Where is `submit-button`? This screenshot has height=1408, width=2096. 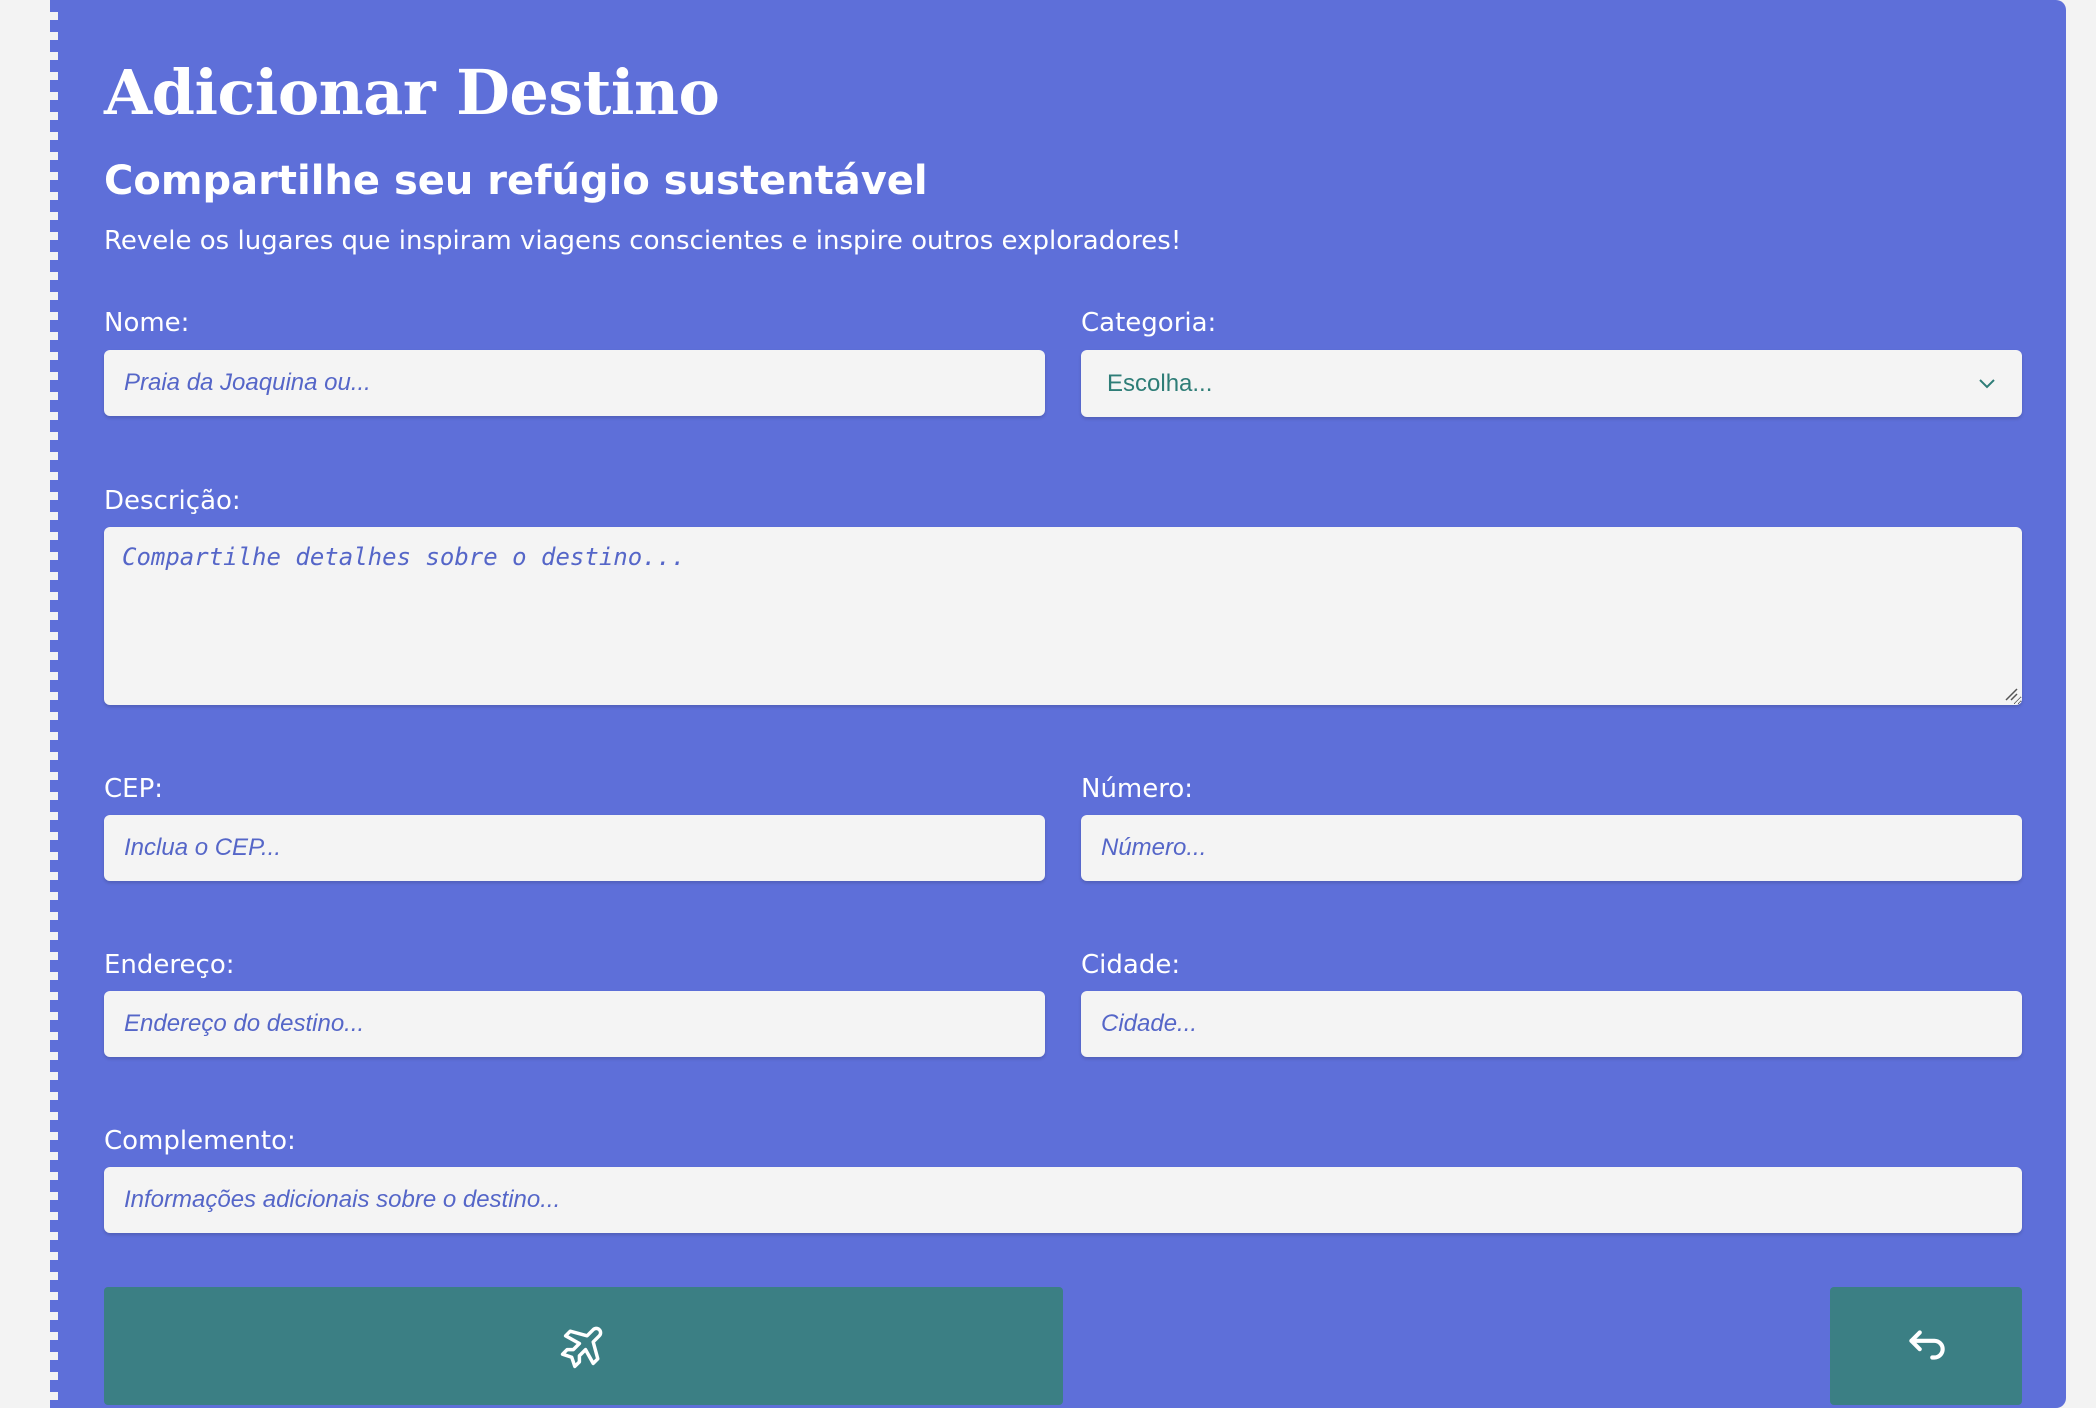 submit-button is located at coordinates (583, 1346).